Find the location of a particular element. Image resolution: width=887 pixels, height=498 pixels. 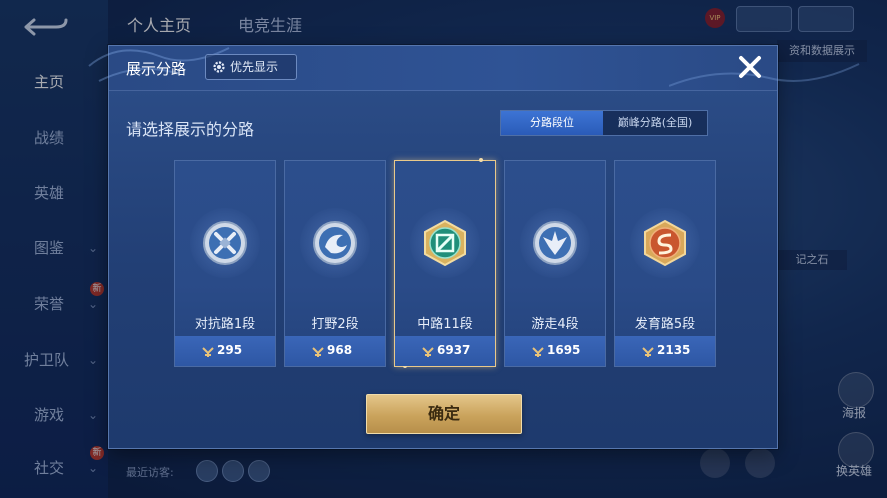

dialog-header: 展示分路 优先显示 is located at coordinates (474, 68).